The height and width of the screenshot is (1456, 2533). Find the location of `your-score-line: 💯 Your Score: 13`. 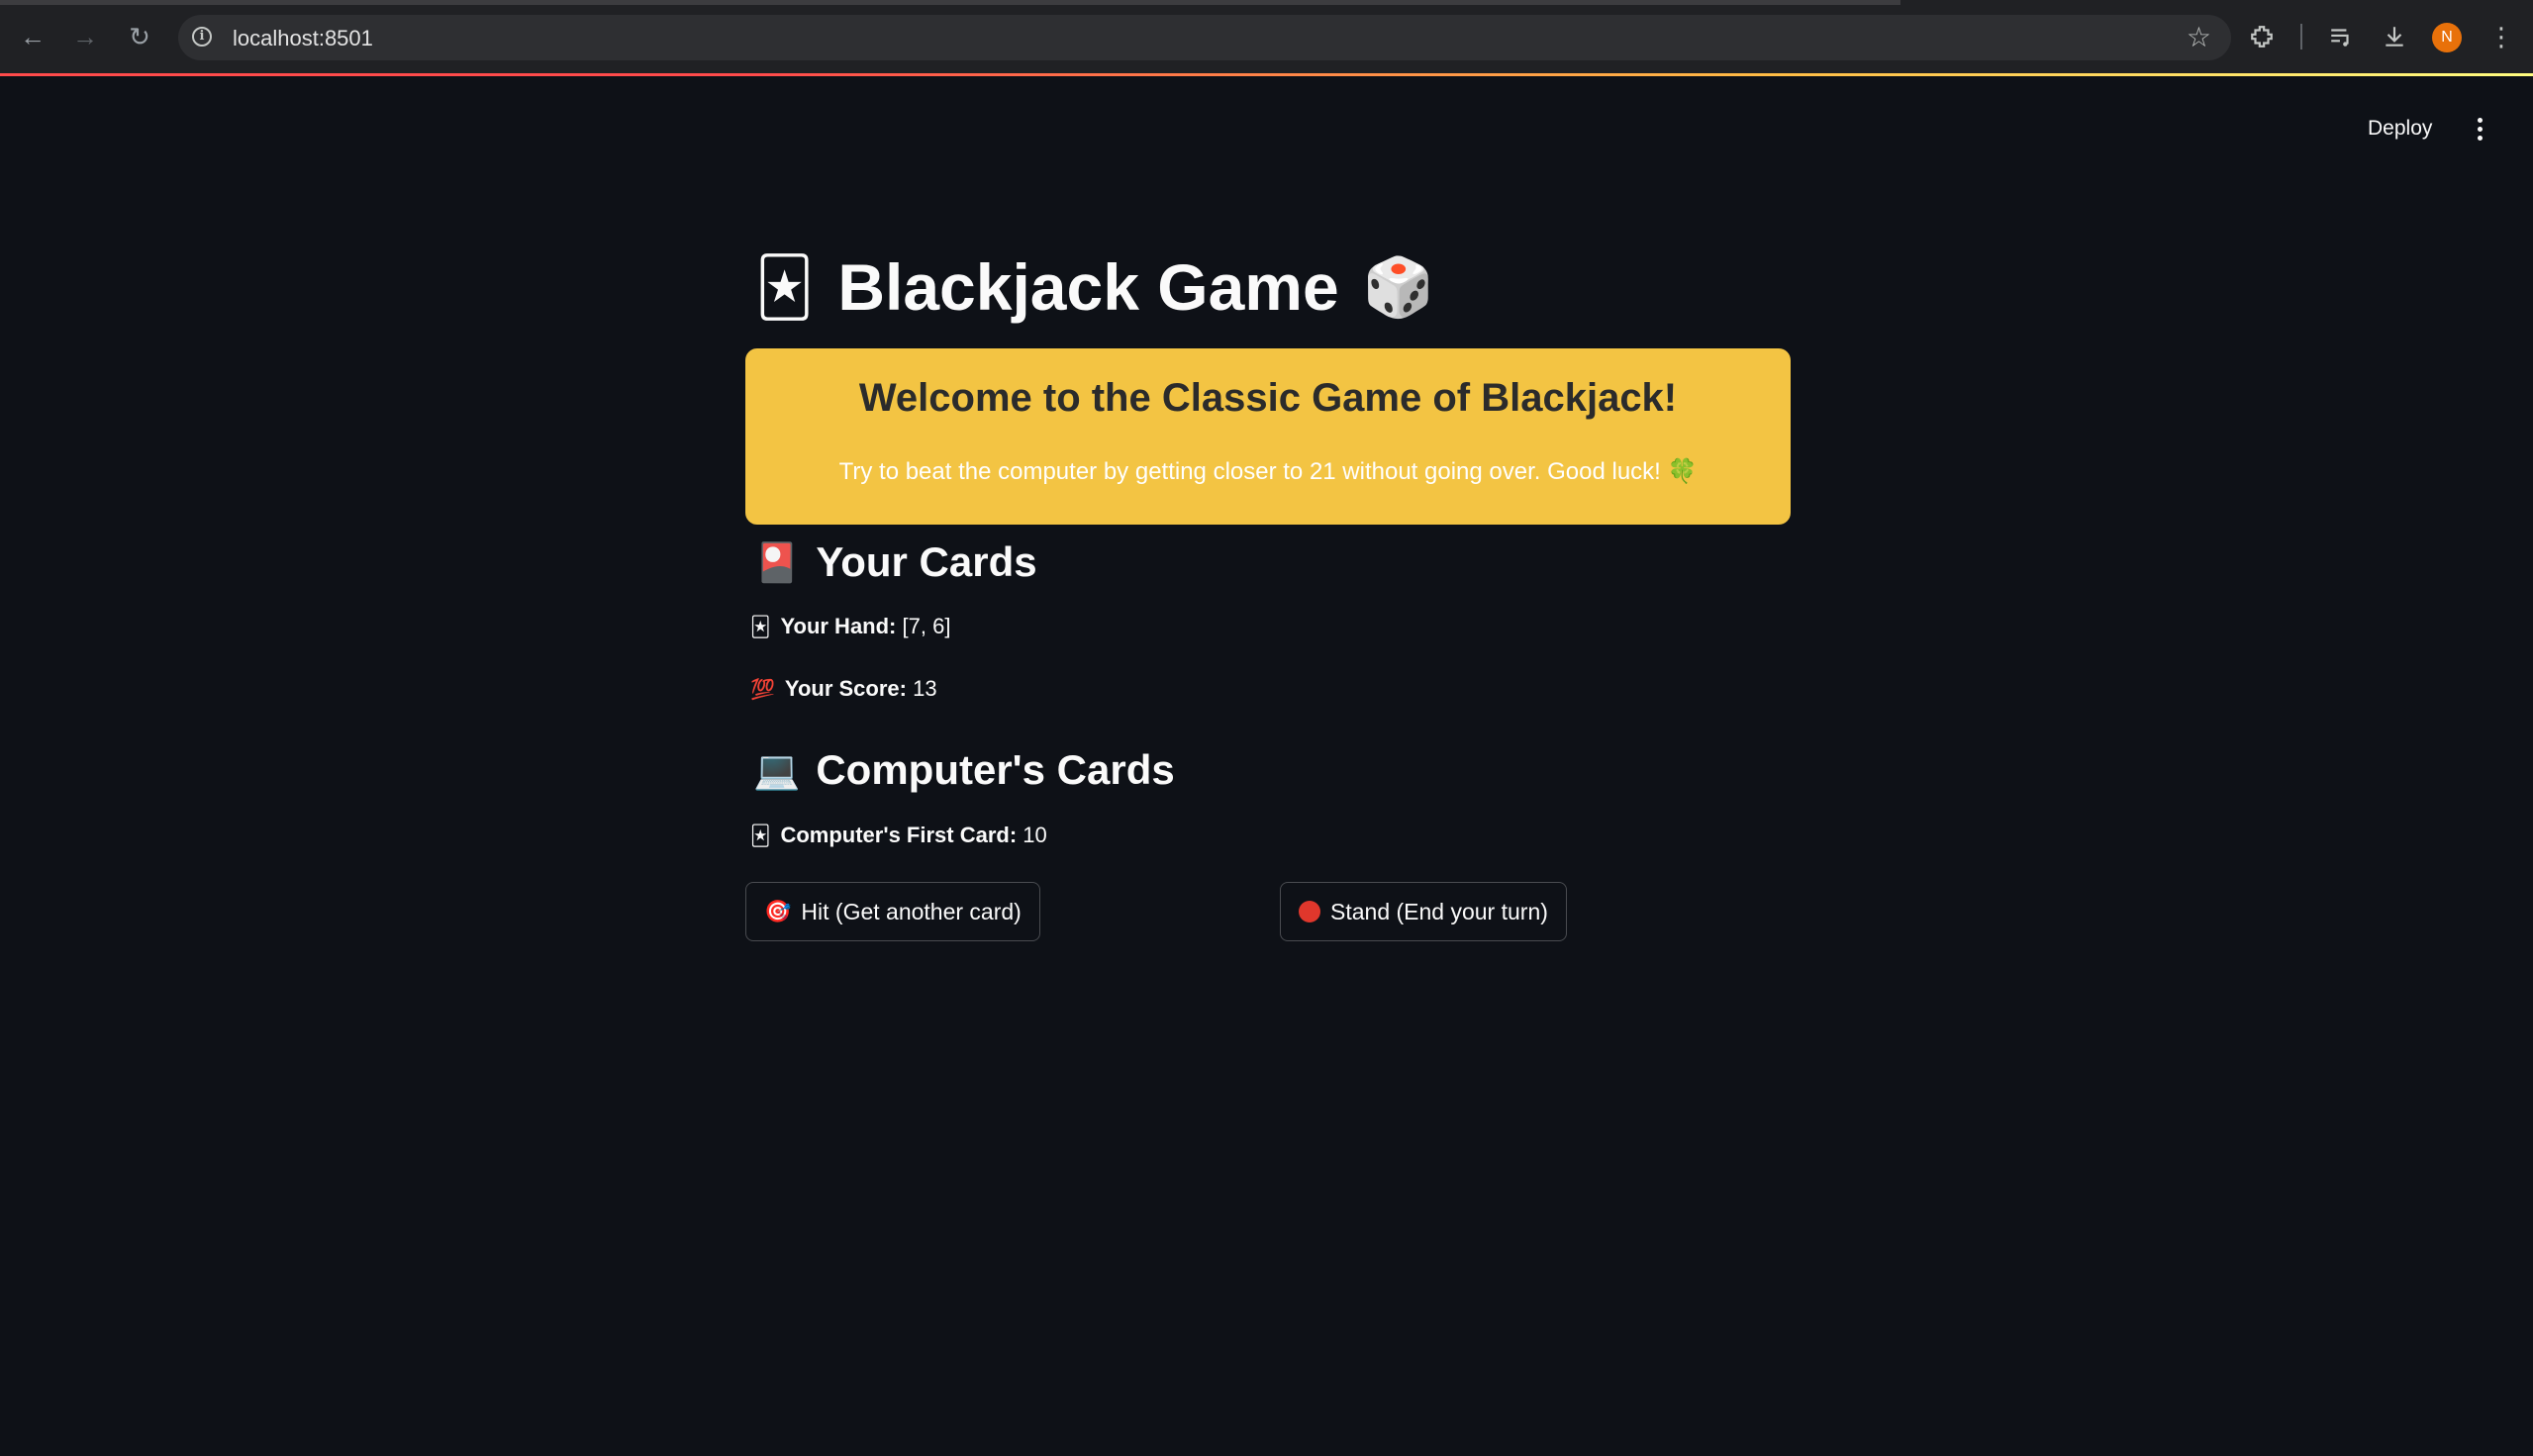

your-score-line: 💯 Your Score: 13 is located at coordinates (843, 689).